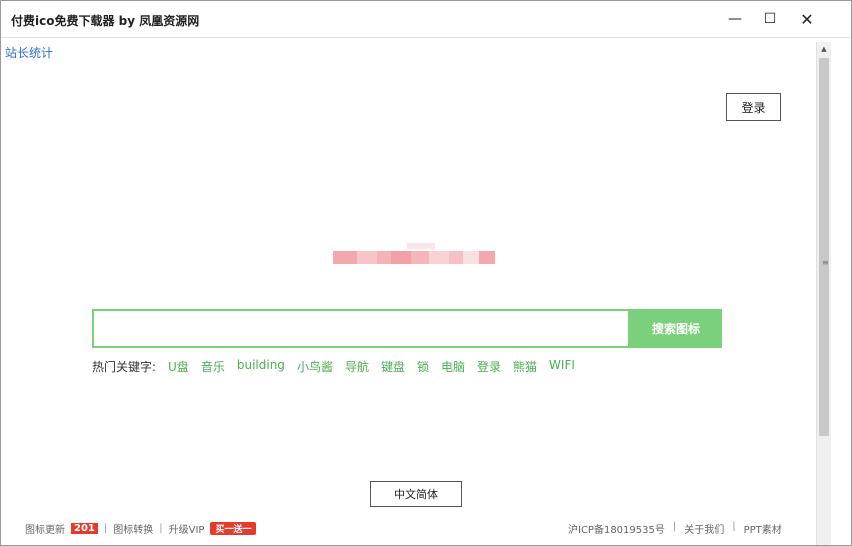 The width and height of the screenshot is (852, 546). Describe the element at coordinates (357, 366) in the screenshot. I see `keyword-link: 导航` at that location.